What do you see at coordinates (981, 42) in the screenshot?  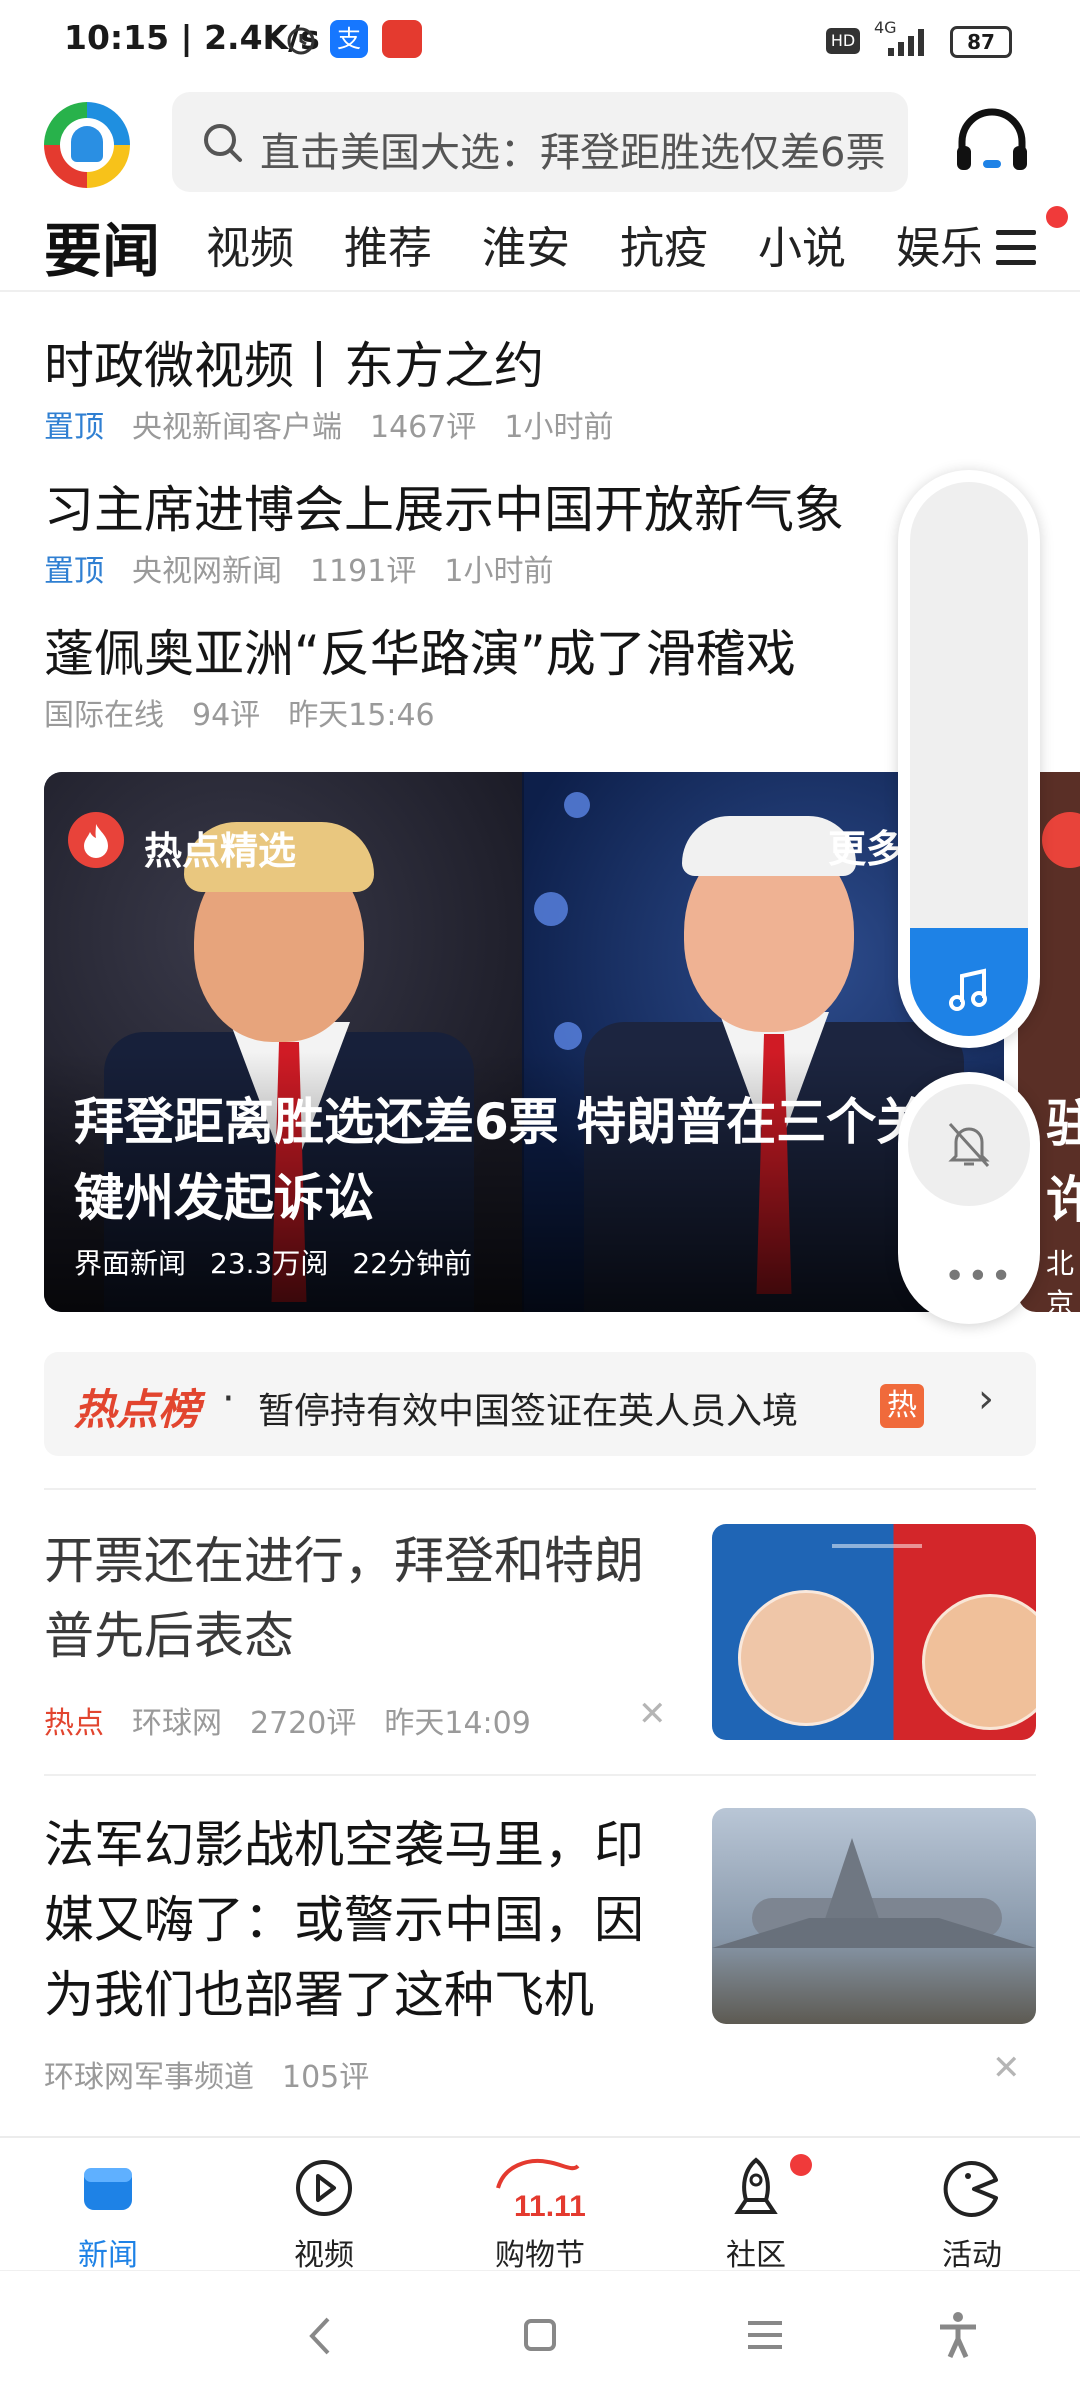 I see `battery-icon: 87` at bounding box center [981, 42].